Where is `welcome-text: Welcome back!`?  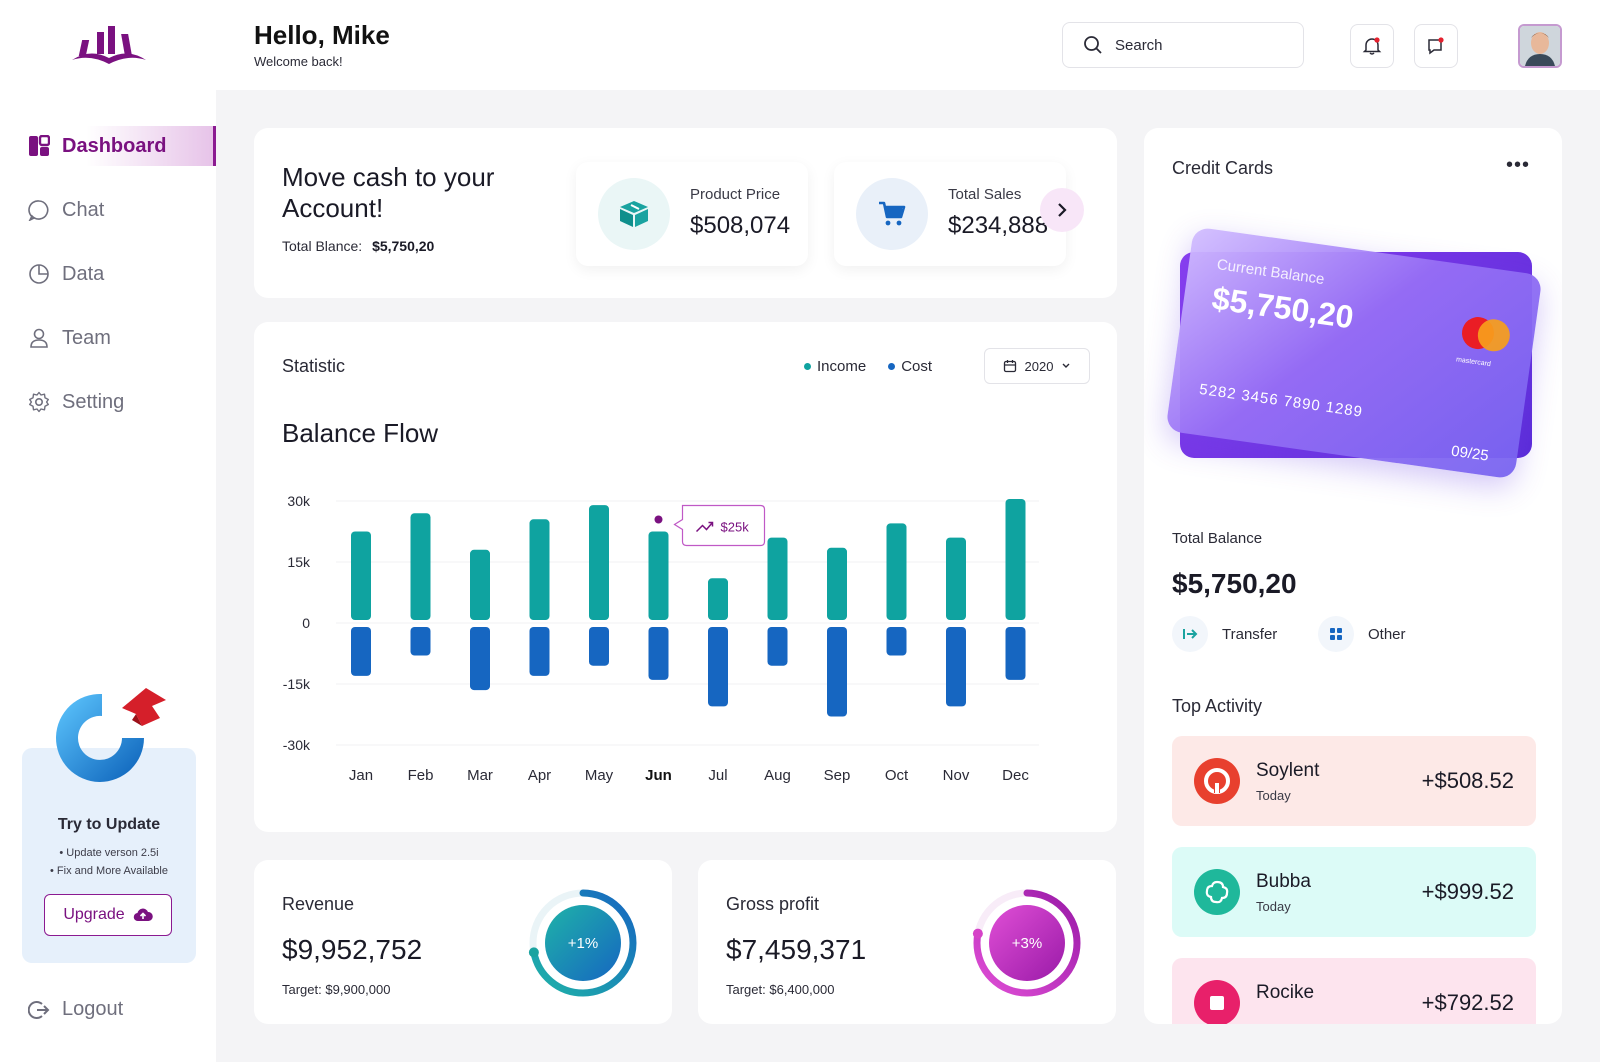
welcome-text: Welcome back! is located at coordinates (298, 61).